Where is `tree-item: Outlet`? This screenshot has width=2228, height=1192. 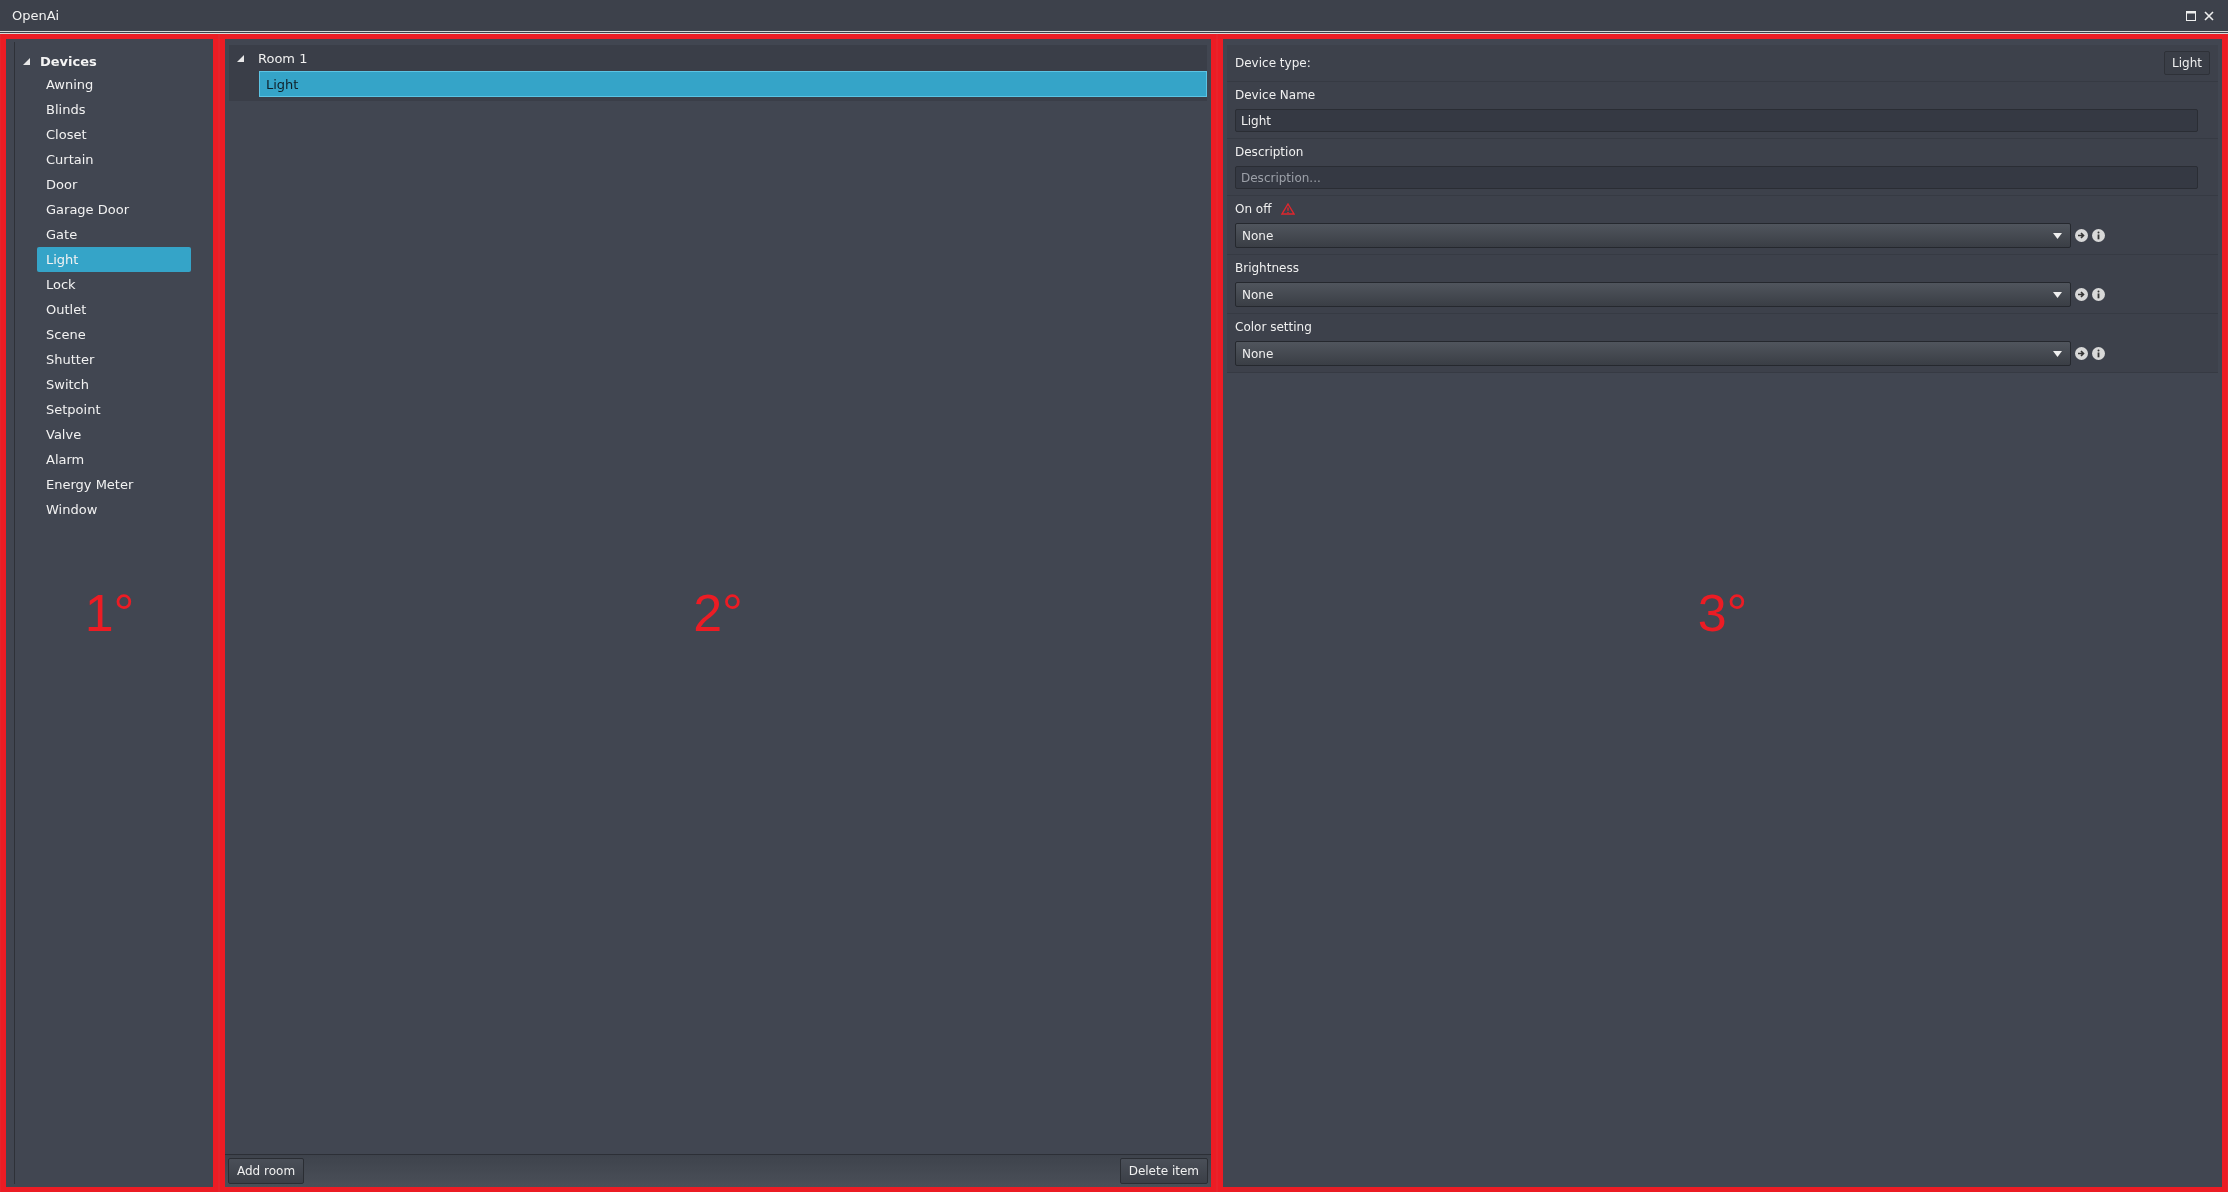 tree-item: Outlet is located at coordinates (114, 309).